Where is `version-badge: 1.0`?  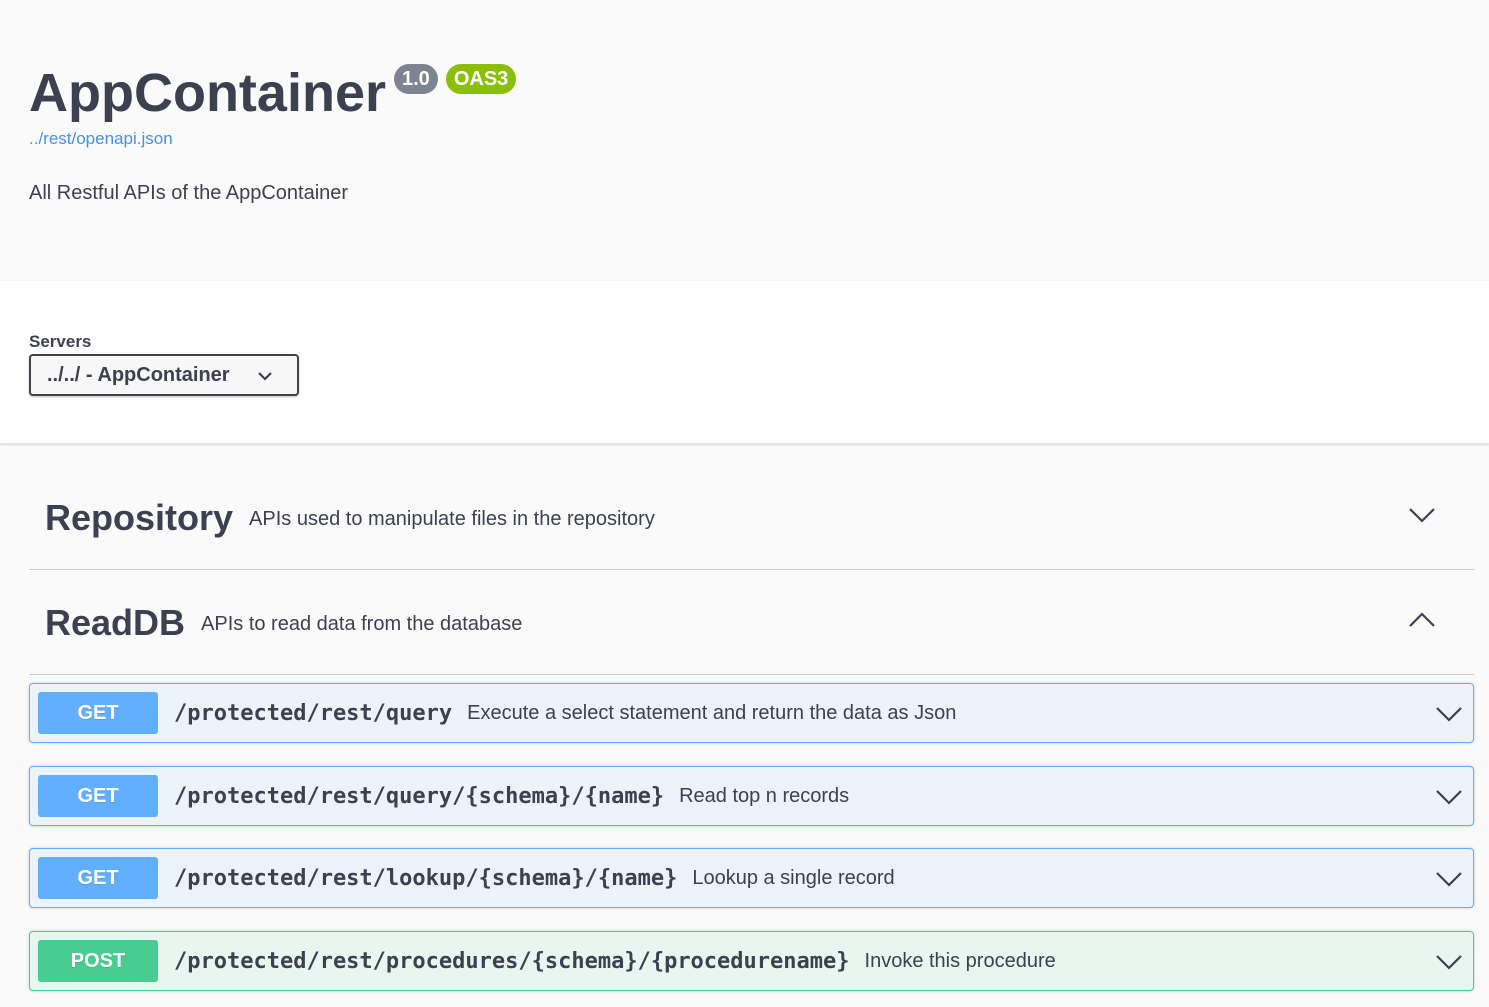 version-badge: 1.0 is located at coordinates (416, 79).